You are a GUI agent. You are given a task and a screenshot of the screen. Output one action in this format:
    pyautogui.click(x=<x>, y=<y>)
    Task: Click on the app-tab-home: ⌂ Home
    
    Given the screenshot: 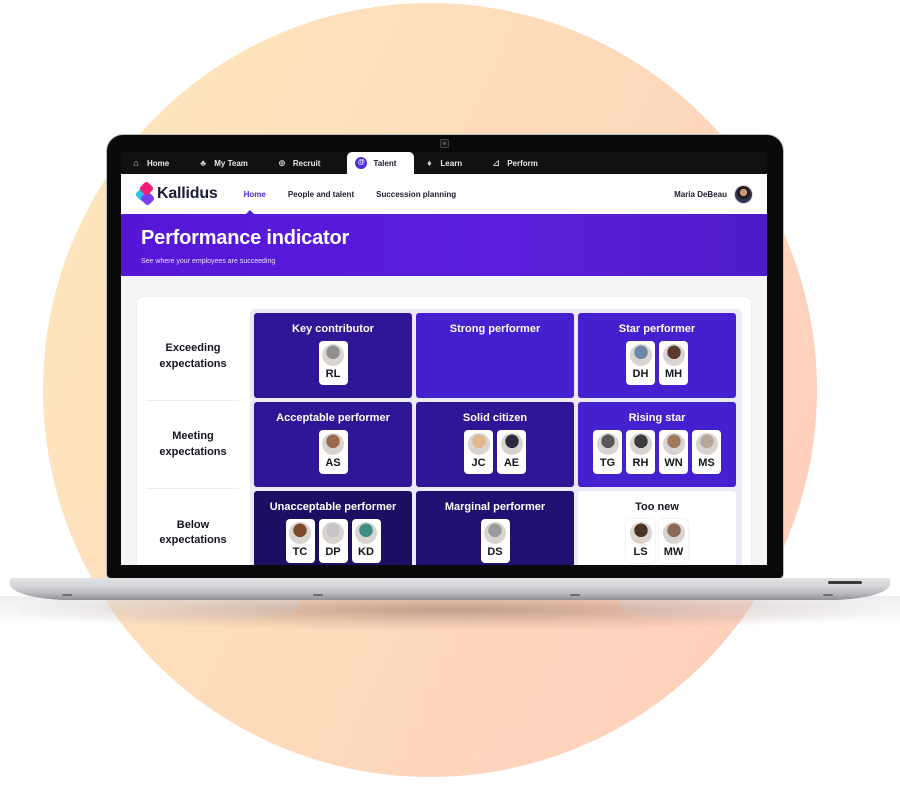 What is the action you would take?
    pyautogui.click(x=155, y=163)
    